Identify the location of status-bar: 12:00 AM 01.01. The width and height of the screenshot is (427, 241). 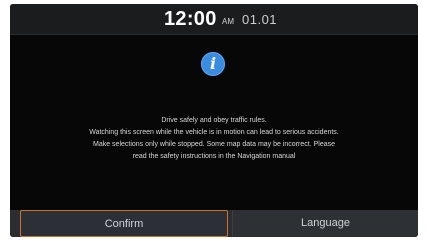
(214, 19).